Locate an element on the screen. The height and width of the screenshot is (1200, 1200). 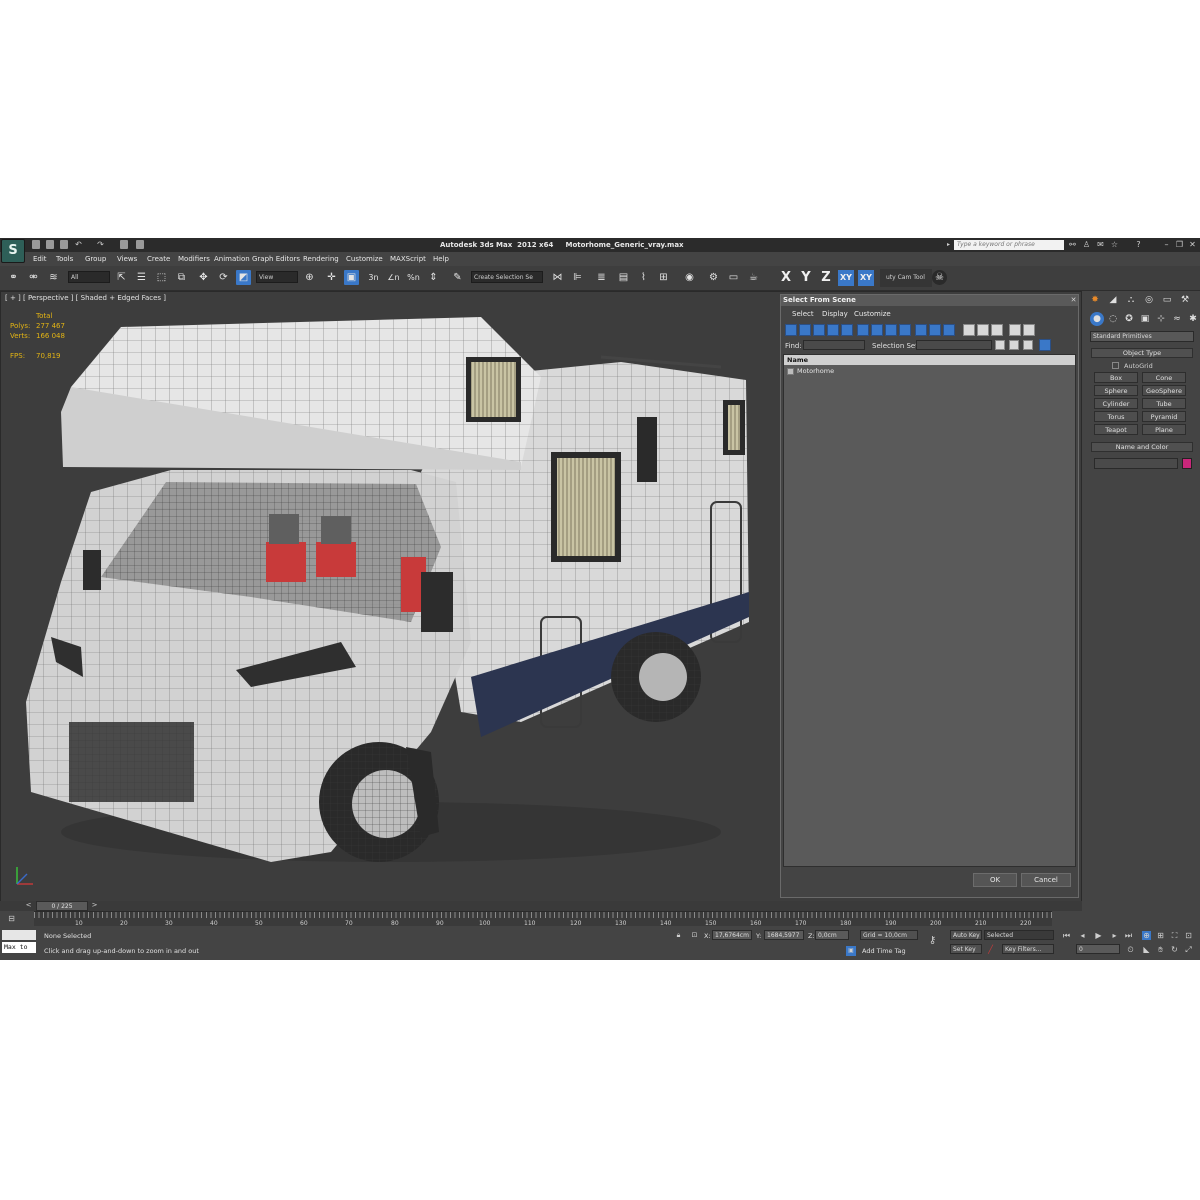
mini-curve-editor-icon: ⊟ is located at coordinates (11, 918).